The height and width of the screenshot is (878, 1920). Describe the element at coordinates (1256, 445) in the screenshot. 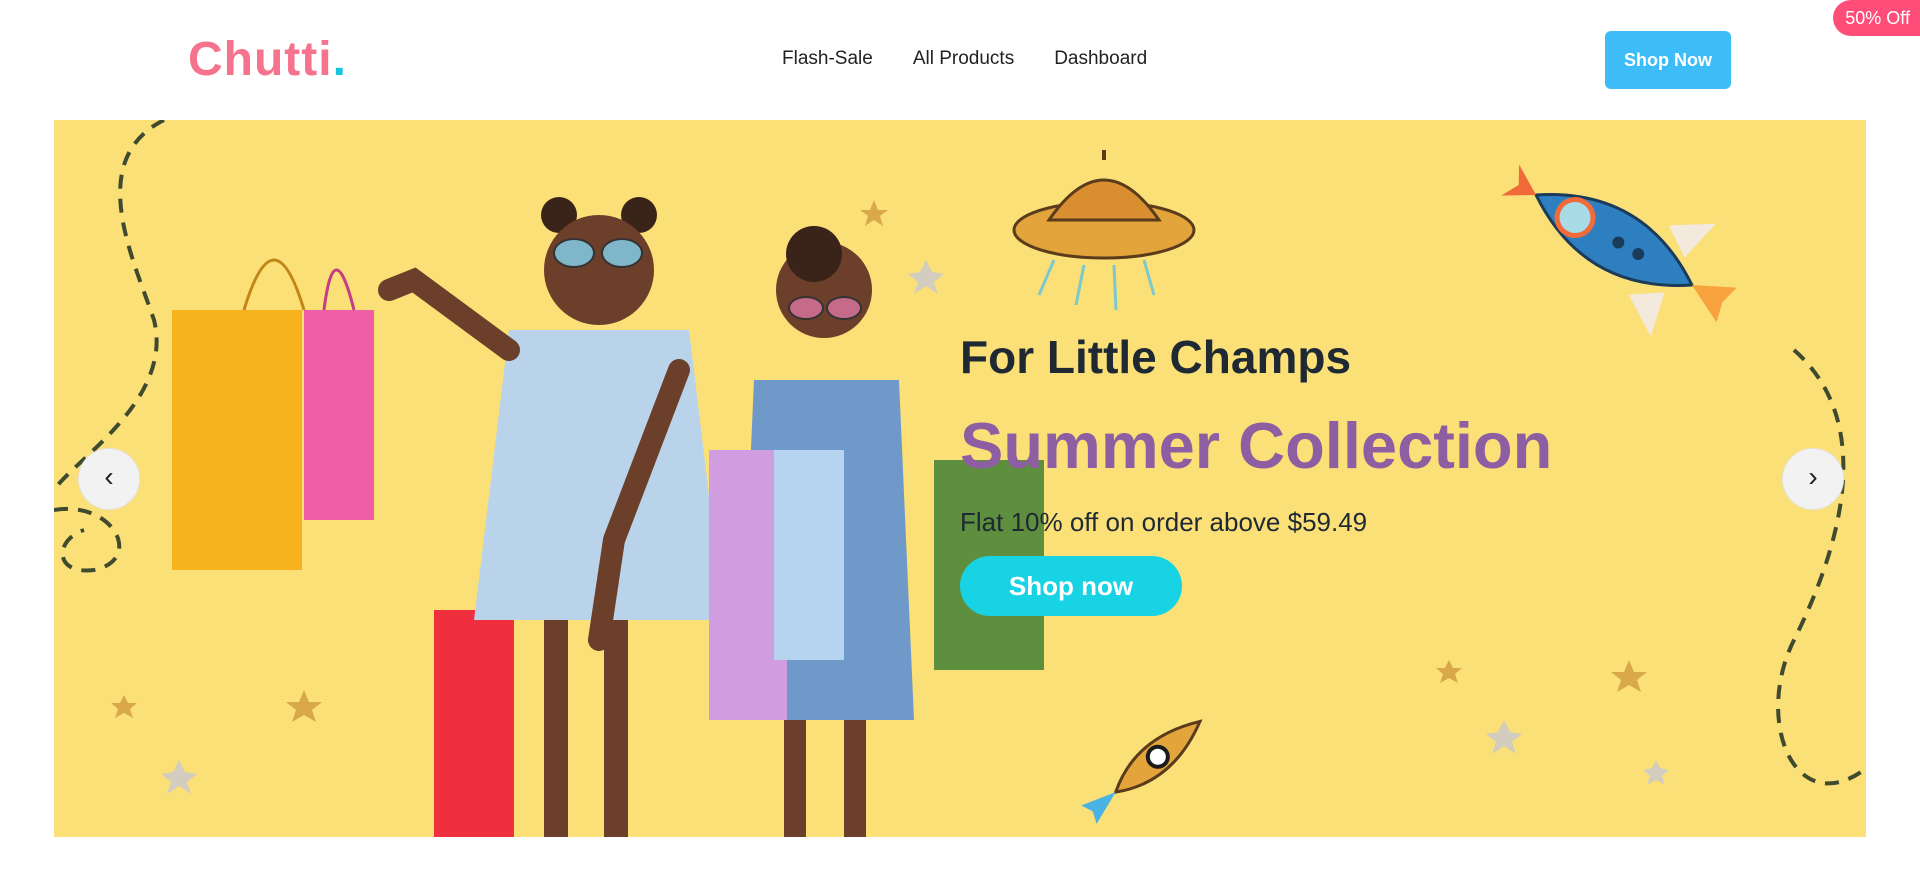

I see `hero-title: Summer Collection` at that location.